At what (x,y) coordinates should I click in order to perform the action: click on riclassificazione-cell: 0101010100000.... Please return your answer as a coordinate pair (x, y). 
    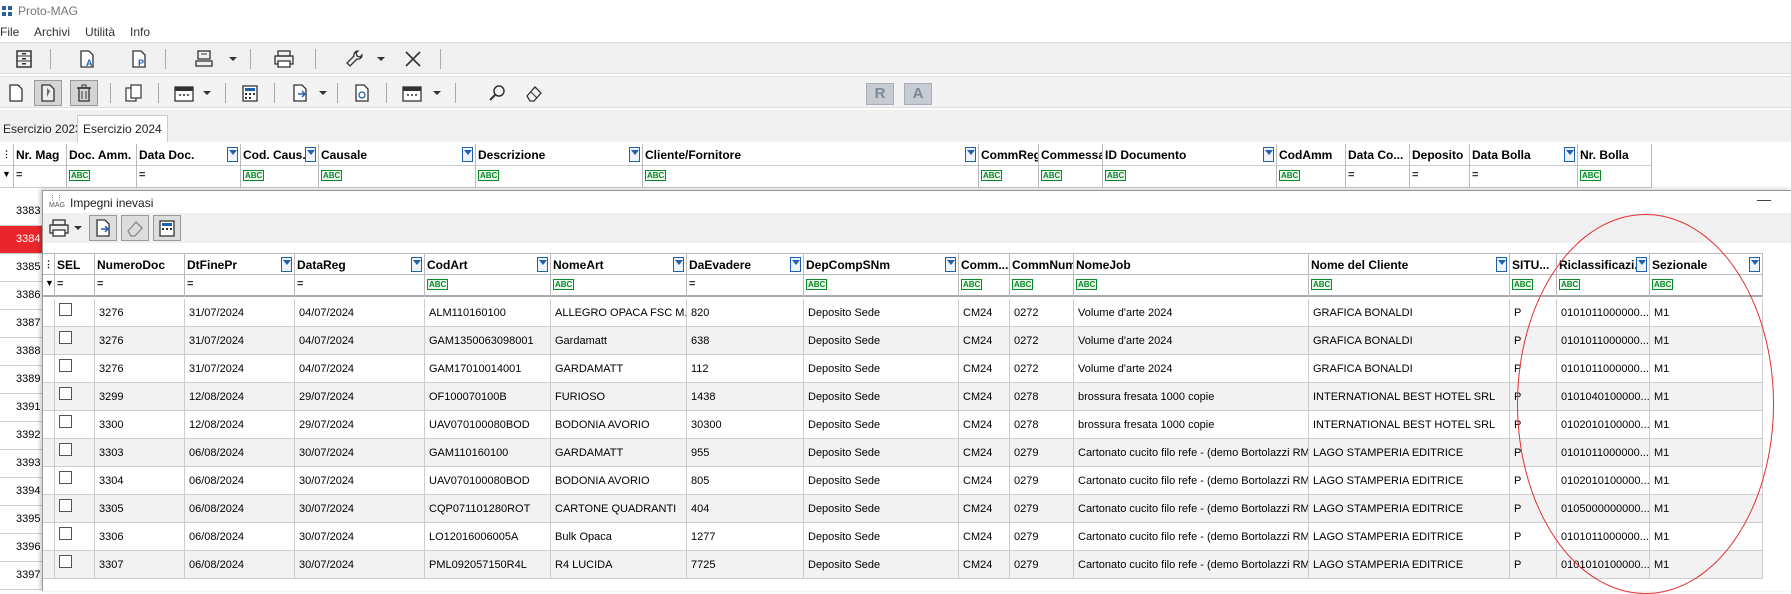
    Looking at the image, I should click on (1603, 565).